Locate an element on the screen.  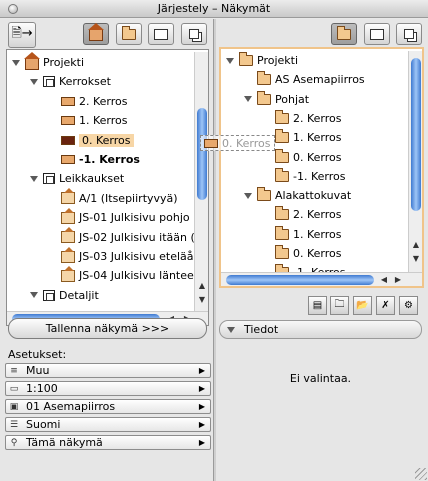
tree-row: A/1 (Itsepiirtyvyä) is located at coordinates (112, 198).